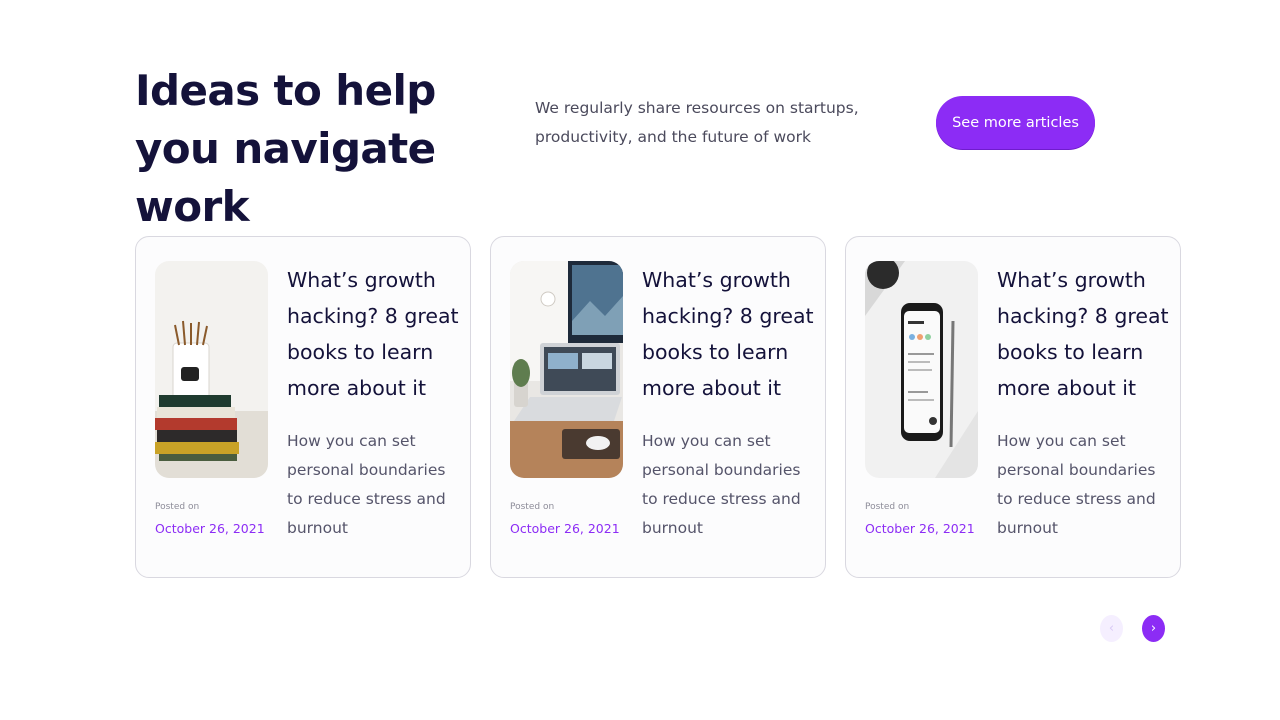 The height and width of the screenshot is (720, 1280). I want to click on laptop-desk-photo, so click(566, 369).